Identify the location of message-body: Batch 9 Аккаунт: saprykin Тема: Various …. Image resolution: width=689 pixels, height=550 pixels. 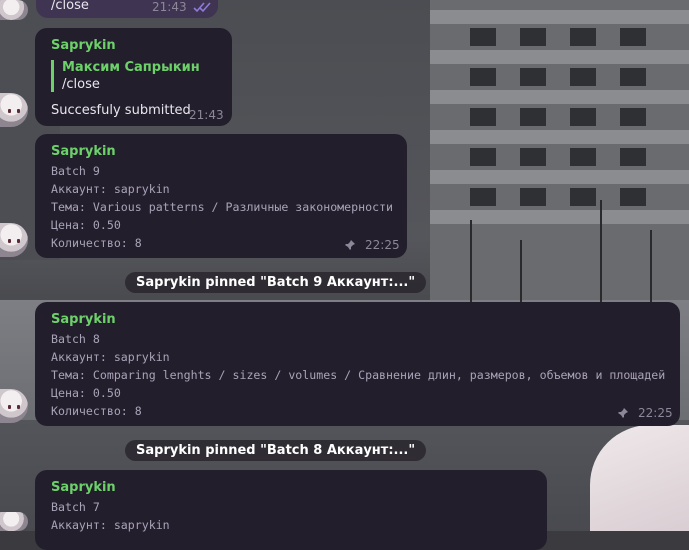
(222, 207).